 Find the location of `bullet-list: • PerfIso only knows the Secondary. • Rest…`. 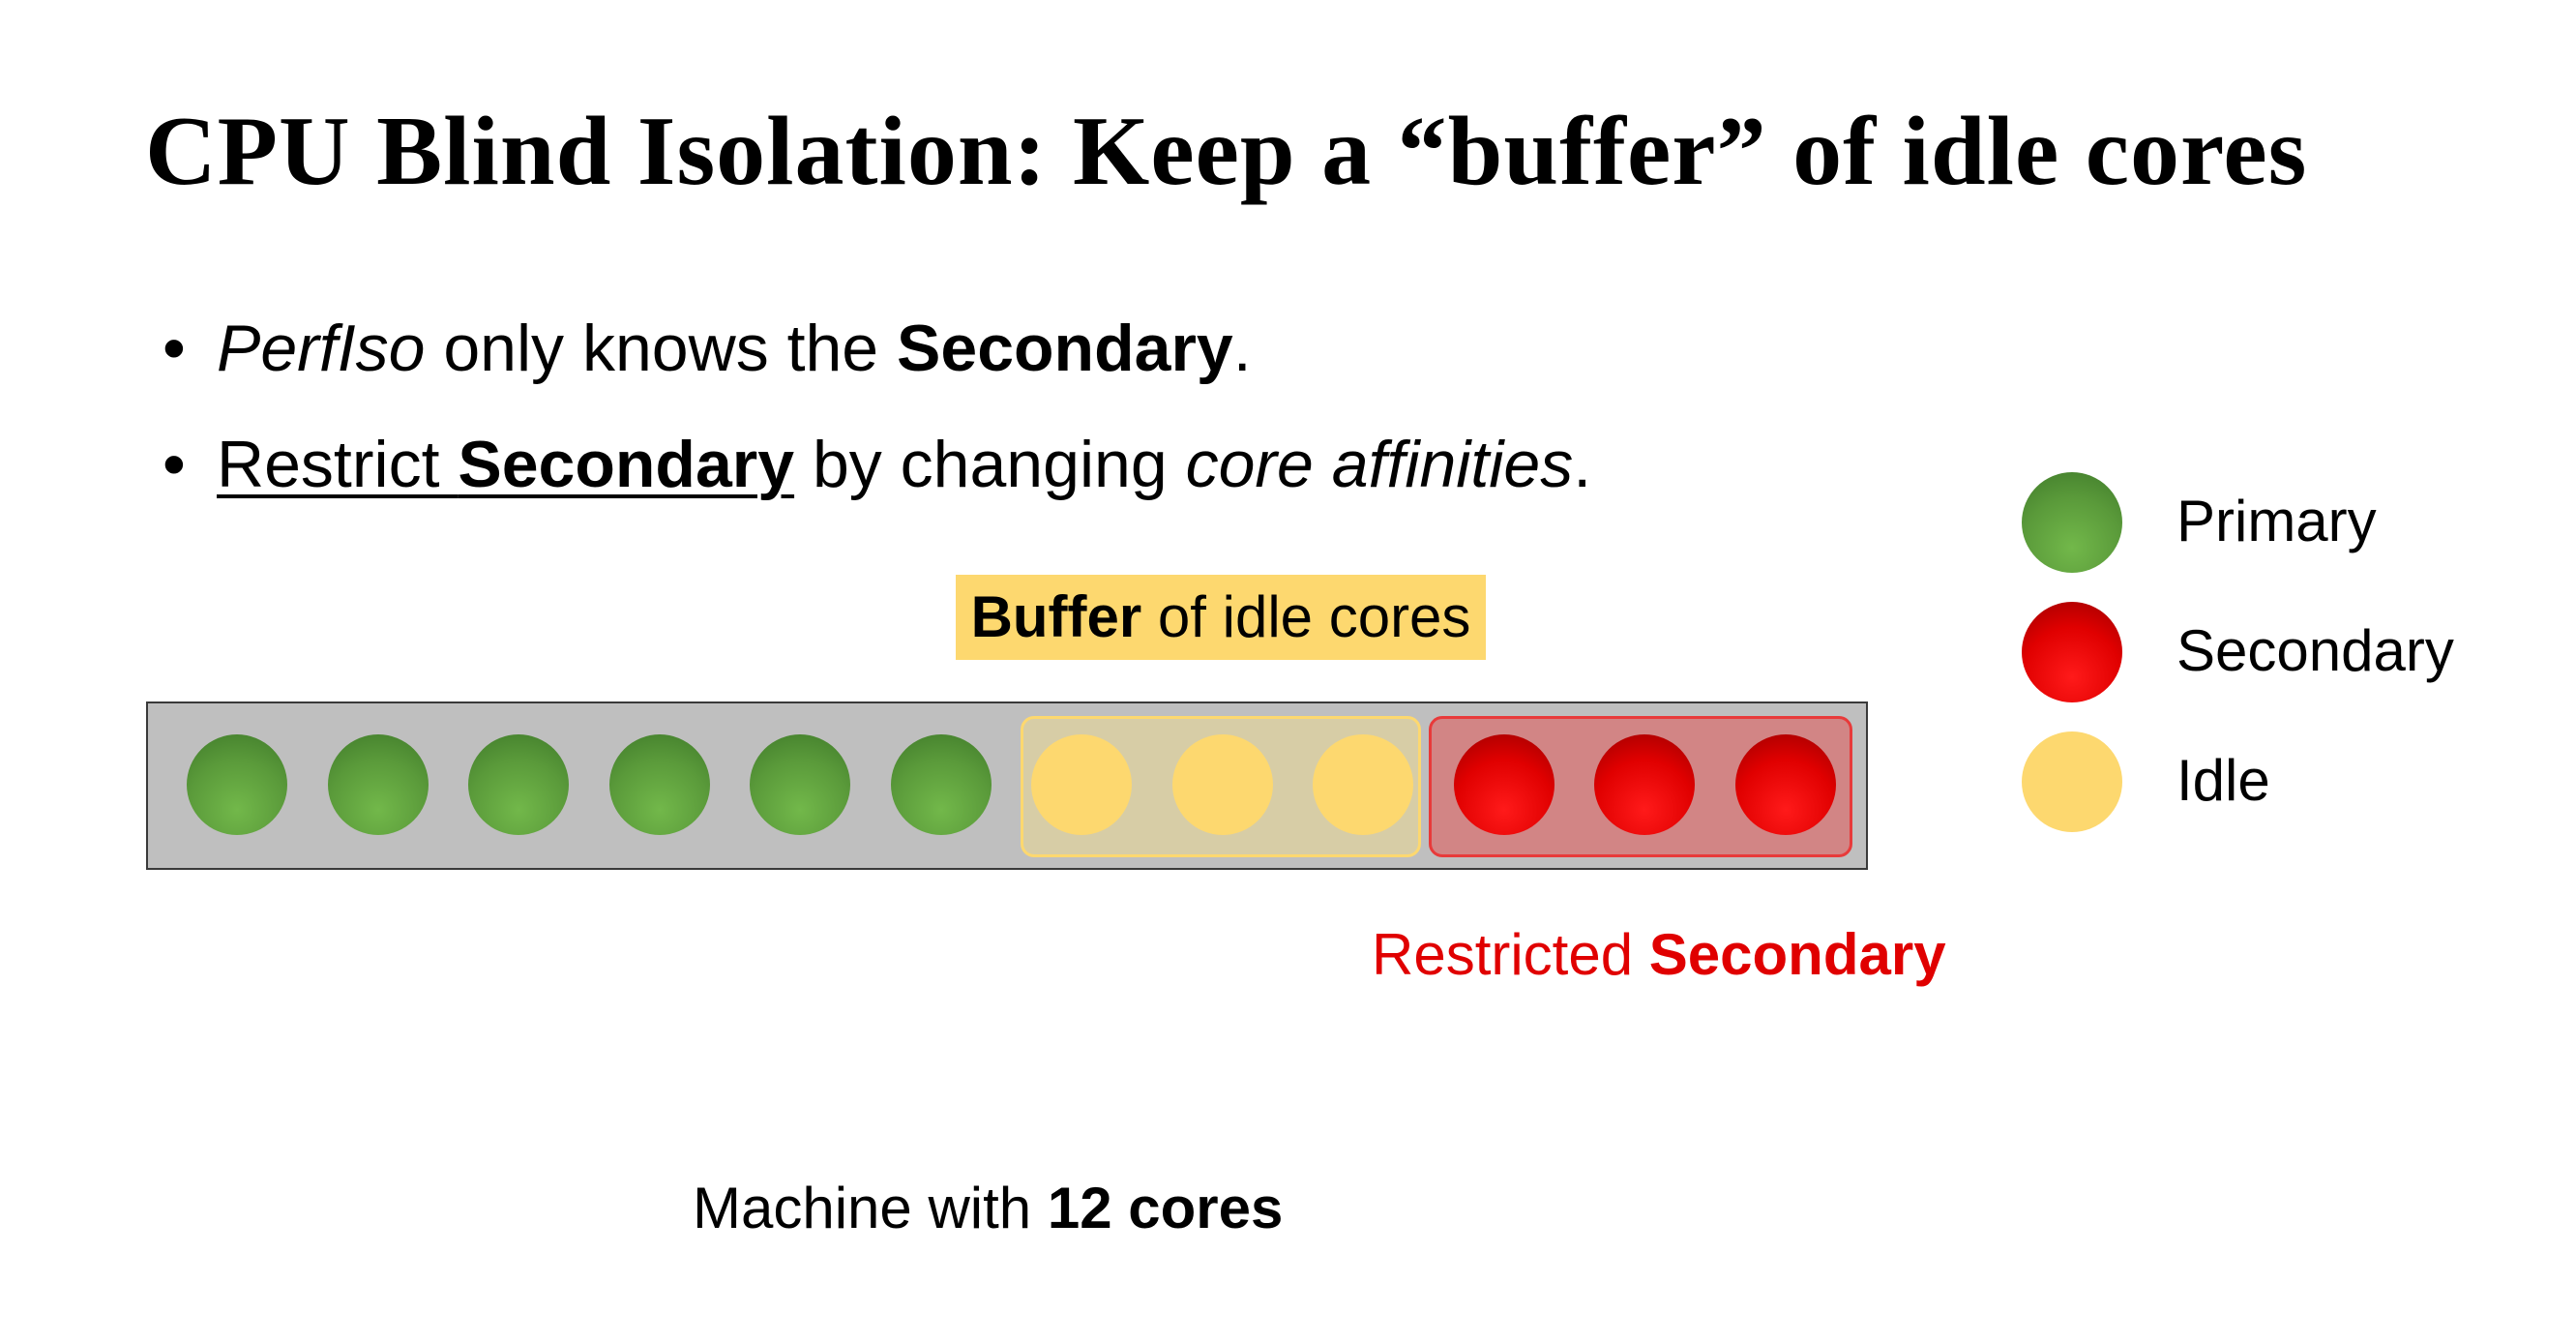

bullet-list: • PerfIso only knows the Secondary. • Rest… is located at coordinates (877, 406).